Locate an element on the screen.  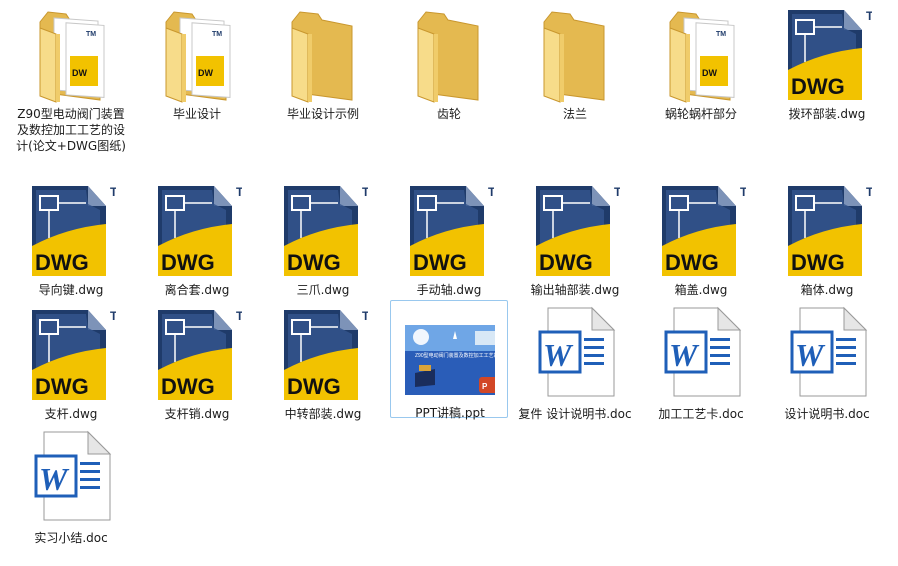
file-item: DWG TM 导向键.dwg is located at coordinates (71, 237).